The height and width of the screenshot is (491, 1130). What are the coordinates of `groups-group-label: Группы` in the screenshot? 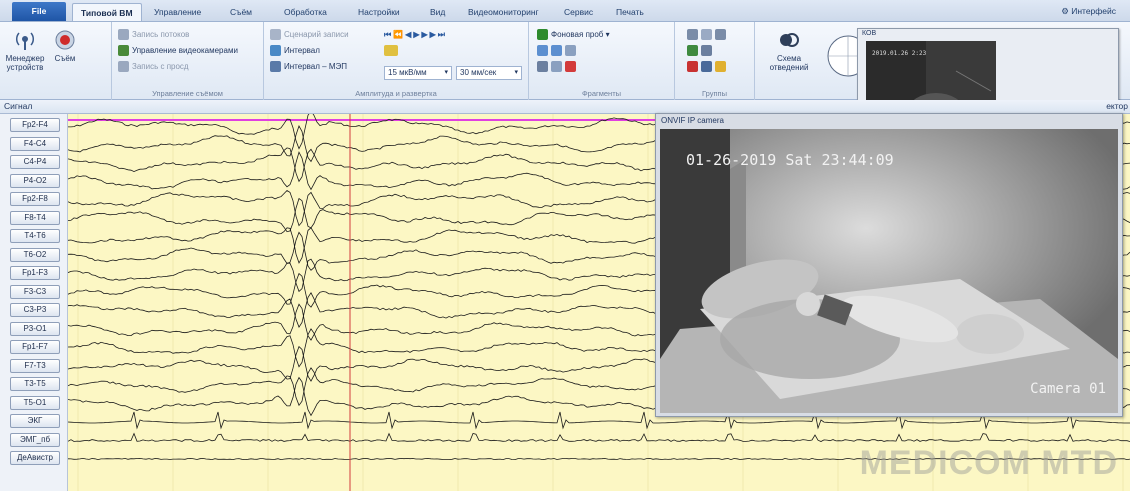 It's located at (714, 93).